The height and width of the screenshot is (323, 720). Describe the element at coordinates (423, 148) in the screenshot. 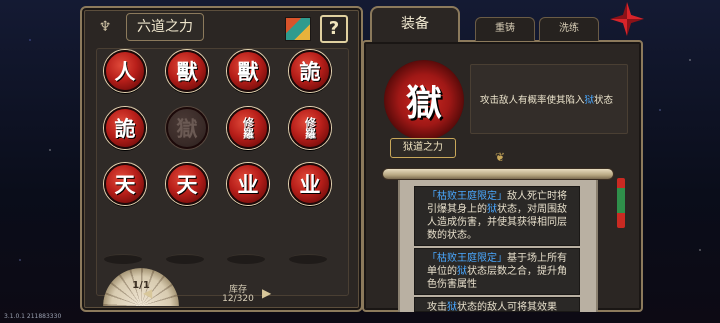

I see `talent-name: 狱道之力` at that location.